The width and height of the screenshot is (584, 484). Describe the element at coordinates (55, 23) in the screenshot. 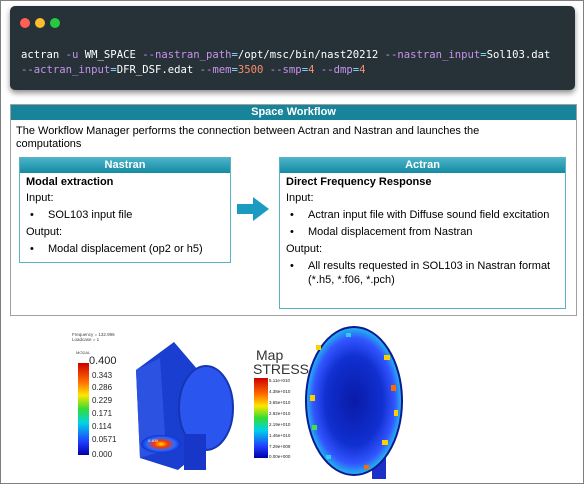

I see `maximize-window-dot-icon` at that location.